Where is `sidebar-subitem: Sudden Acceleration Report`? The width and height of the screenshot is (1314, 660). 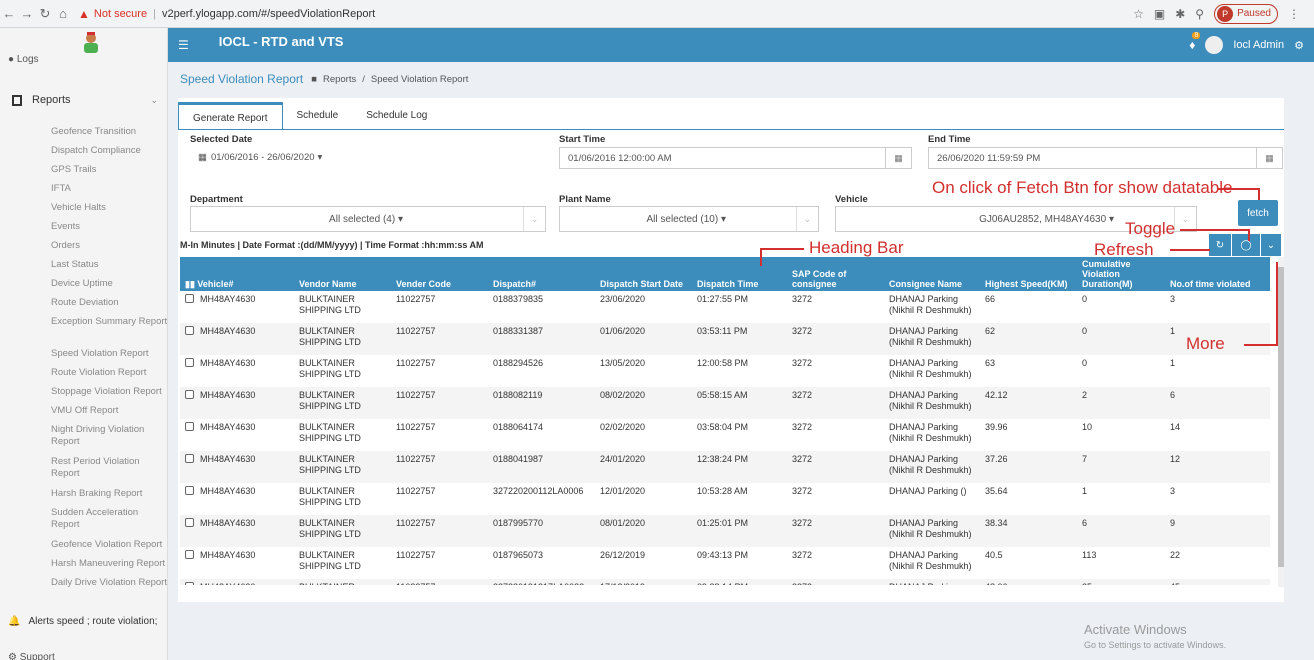
sidebar-subitem: Sudden Acceleration Report is located at coordinates (109, 523).